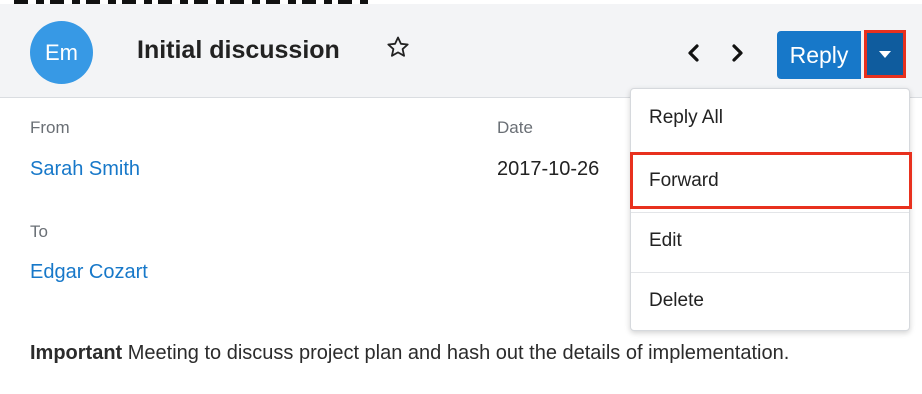 This screenshot has height=394, width=922. Describe the element at coordinates (548, 169) in the screenshot. I see `date-value: 2017-10-26` at that location.